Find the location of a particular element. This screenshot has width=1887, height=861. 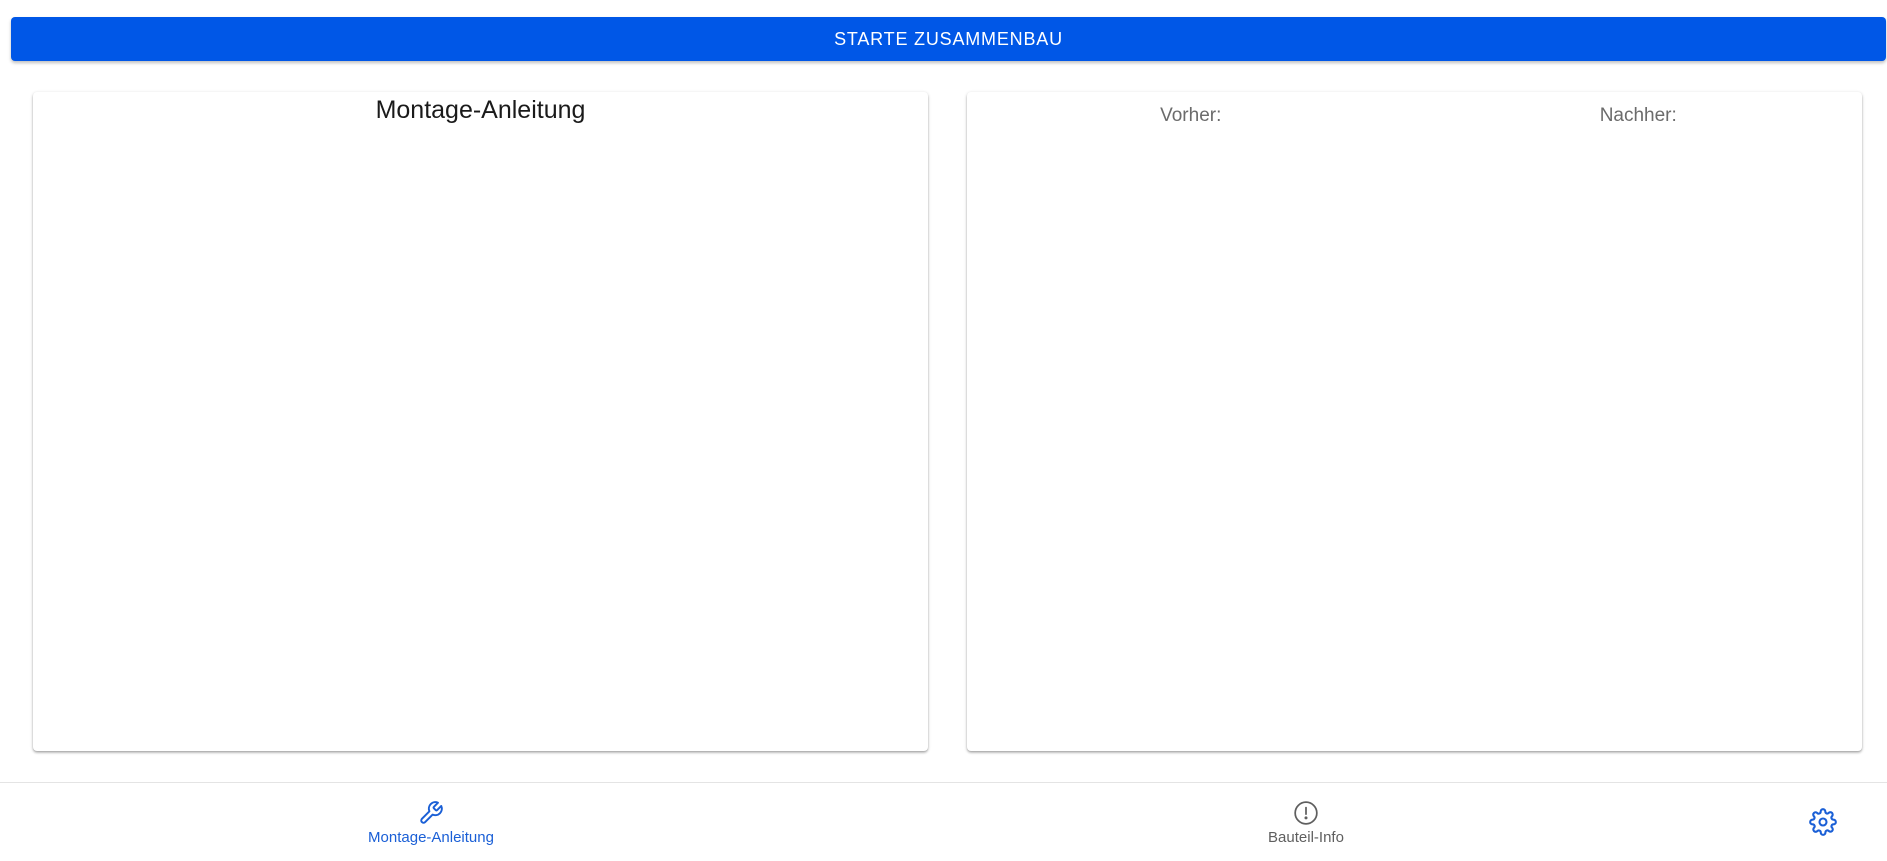

nav-item-montage-anleitung: Montage-Anleitung is located at coordinates (431, 822).